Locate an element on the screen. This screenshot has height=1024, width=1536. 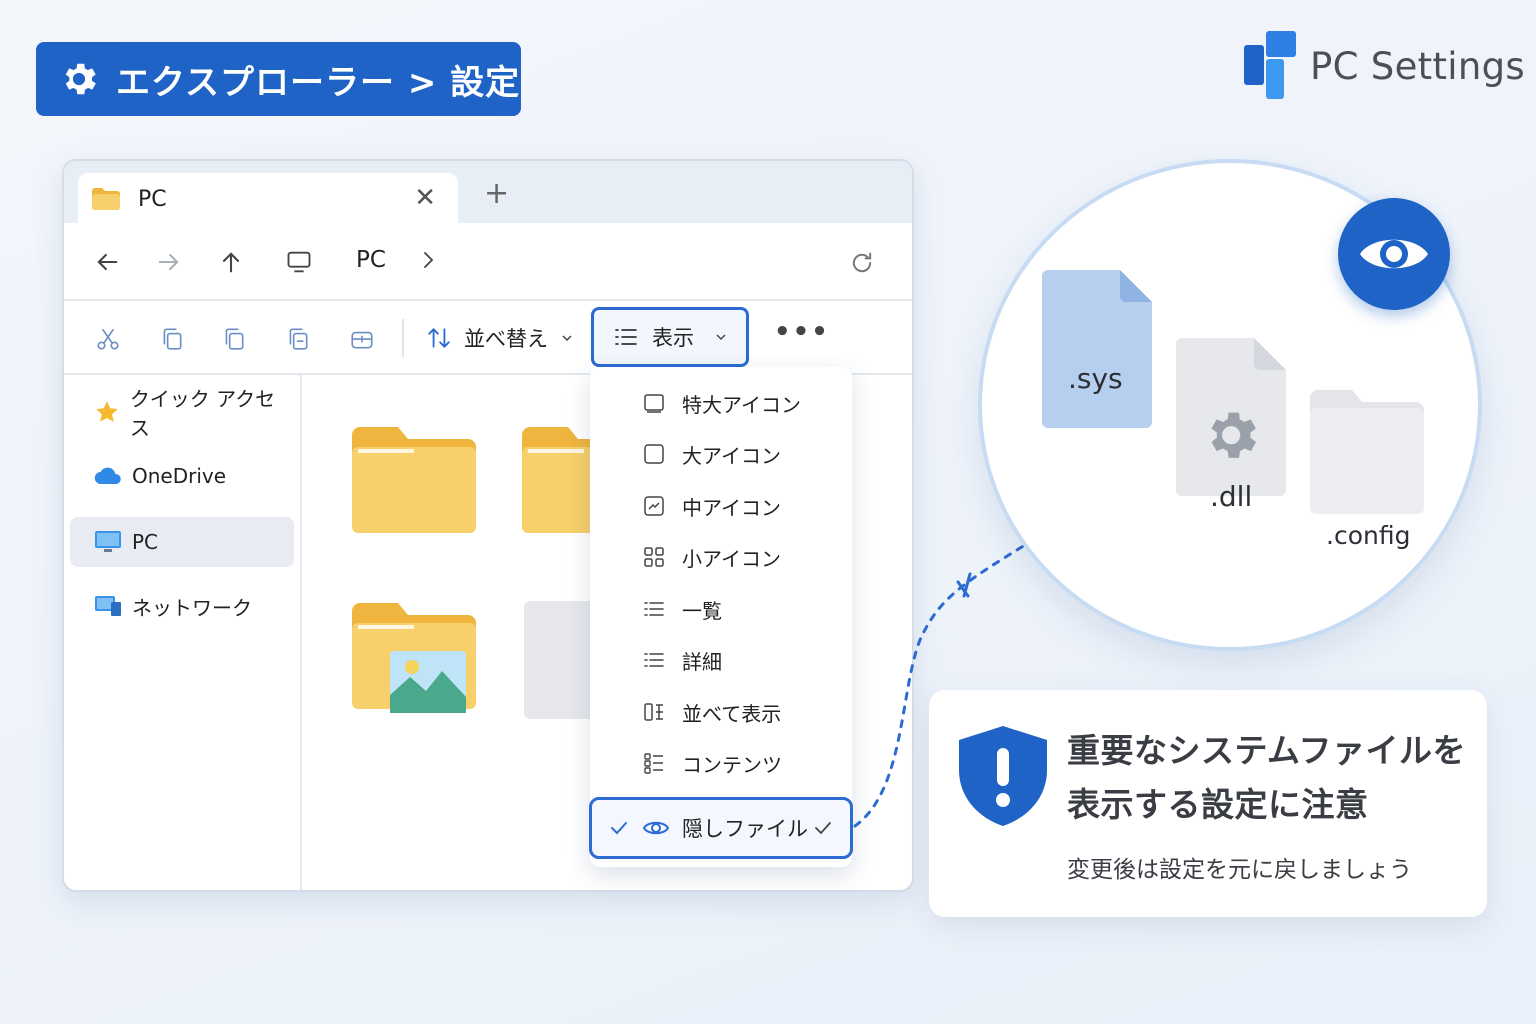
warning-card: 重要なシステムファイルを 表示する設定に注意 変更後は設定を元に戻しましょう is located at coordinates (1208, 803).